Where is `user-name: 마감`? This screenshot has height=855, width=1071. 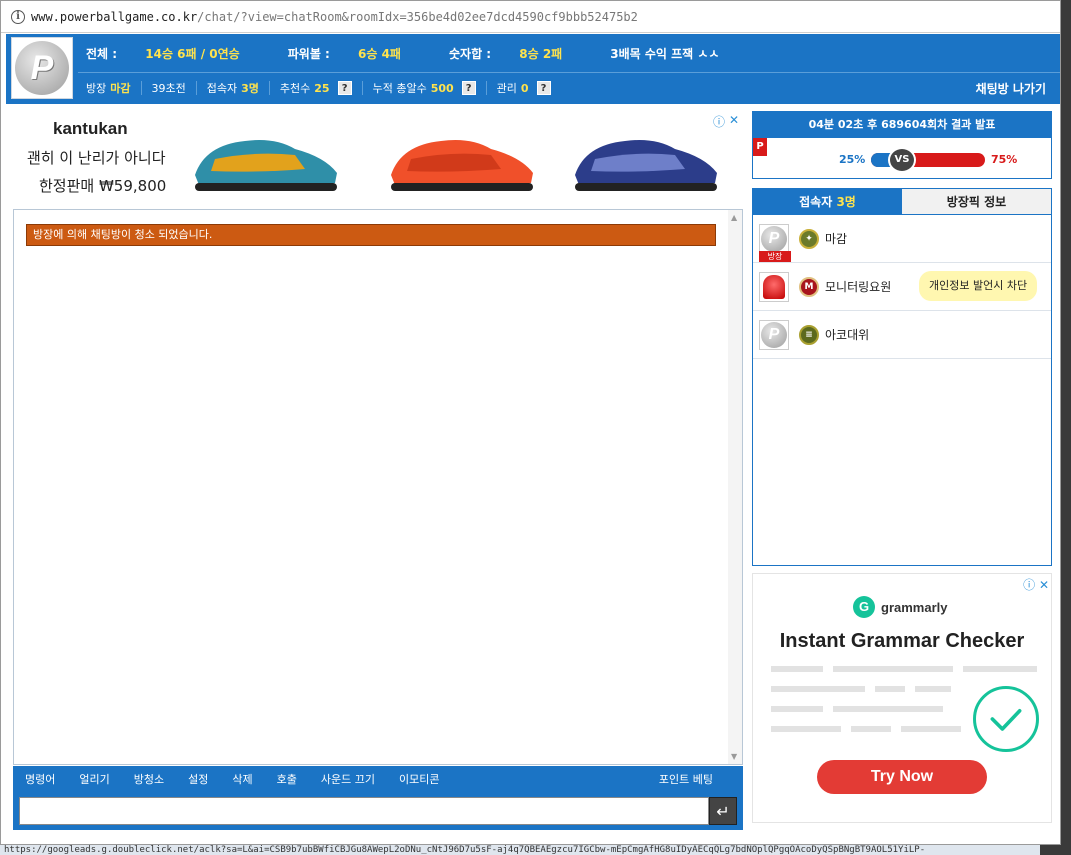 user-name: 마감 is located at coordinates (836, 238).